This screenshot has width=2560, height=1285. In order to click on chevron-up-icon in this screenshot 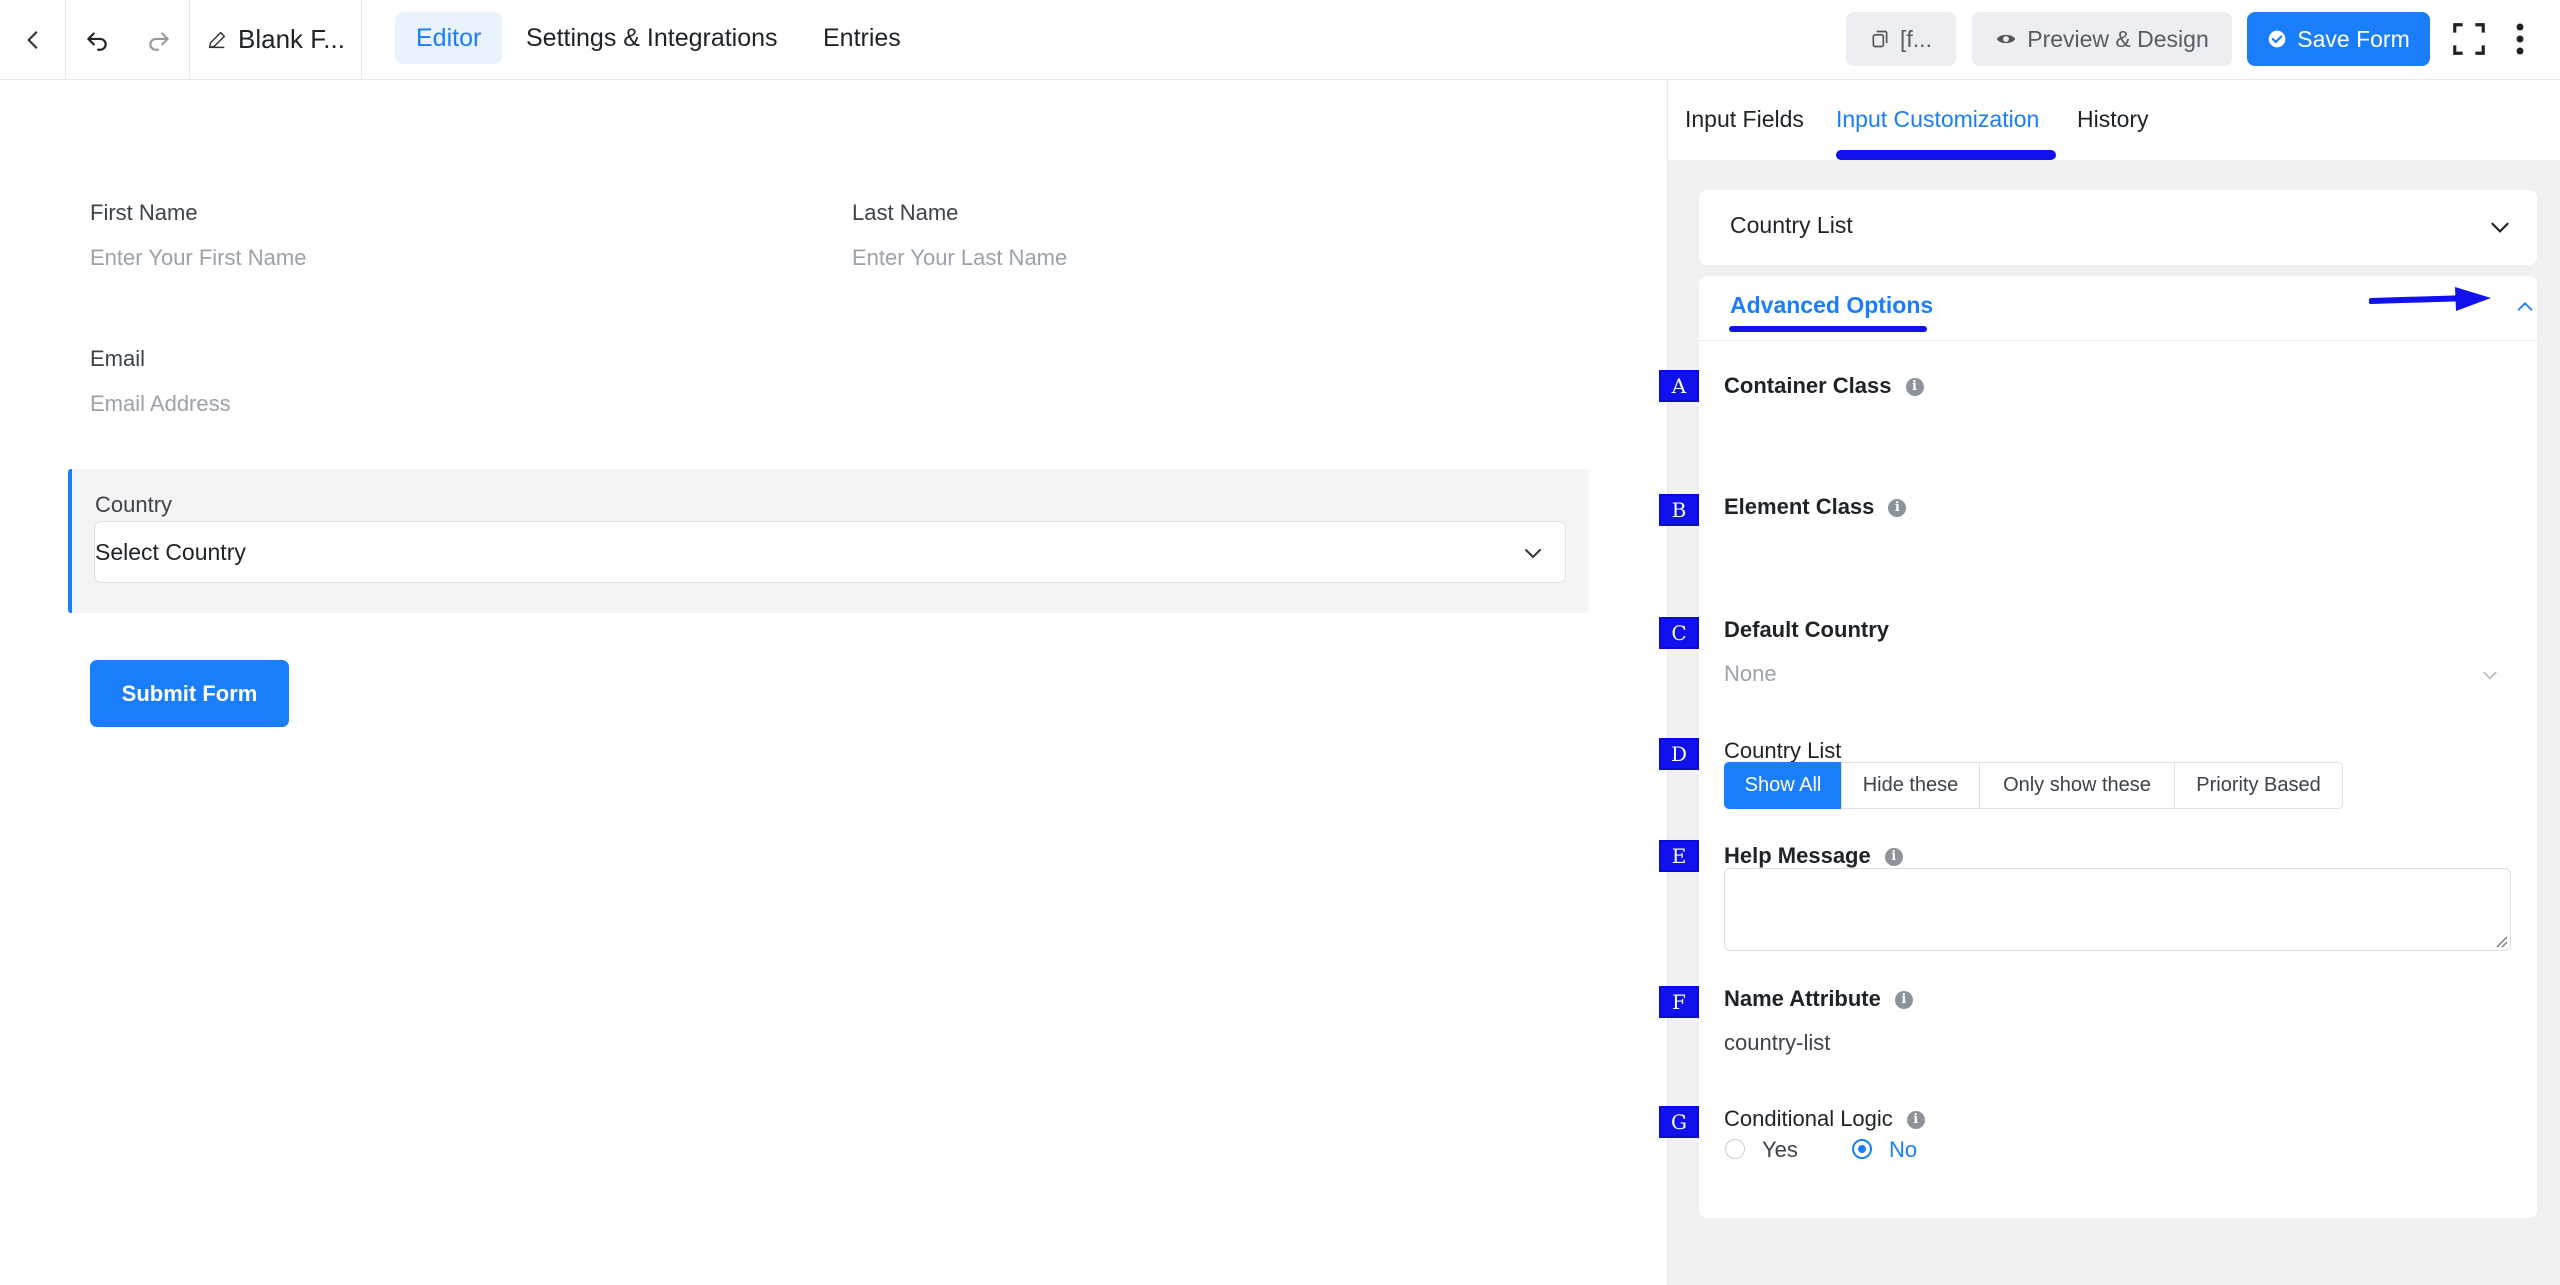, I will do `click(2525, 307)`.